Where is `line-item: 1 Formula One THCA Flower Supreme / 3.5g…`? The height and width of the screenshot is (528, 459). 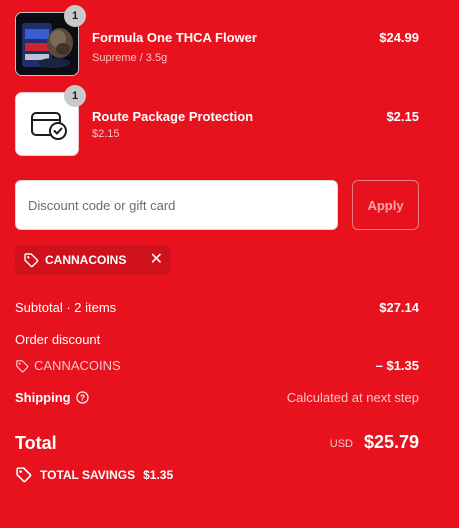 line-item: 1 Formula One THCA Flower Supreme / 3.5g… is located at coordinates (217, 40).